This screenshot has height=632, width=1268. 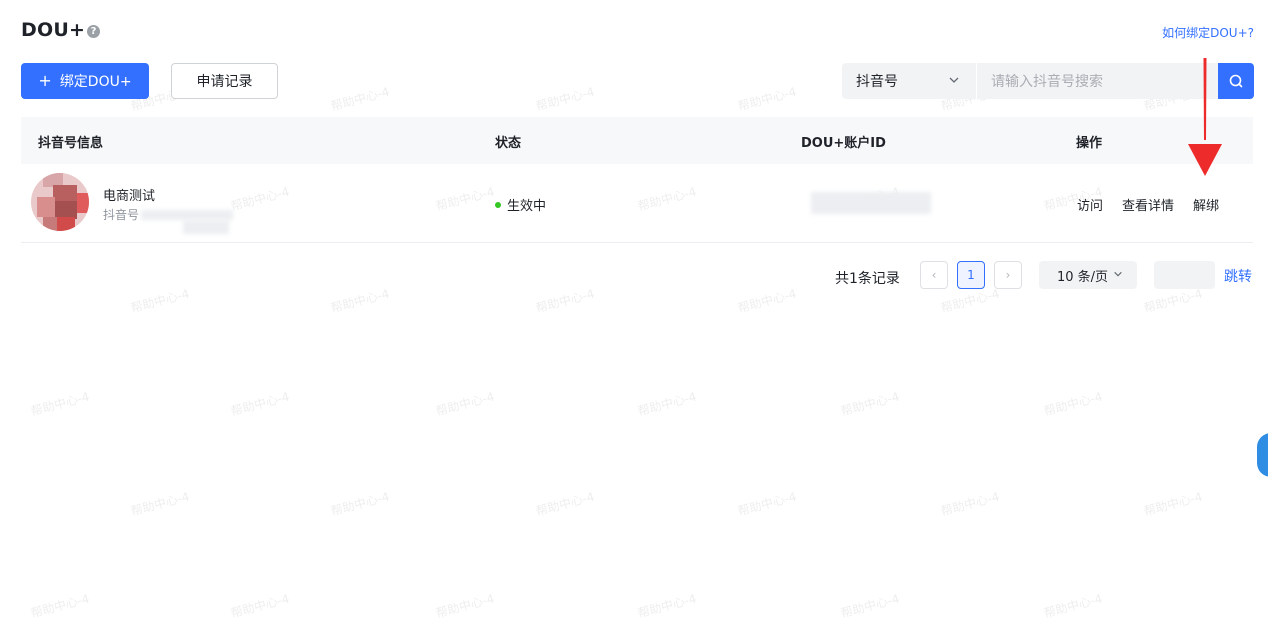 I want to click on account-name: 电商测试, so click(x=129, y=196).